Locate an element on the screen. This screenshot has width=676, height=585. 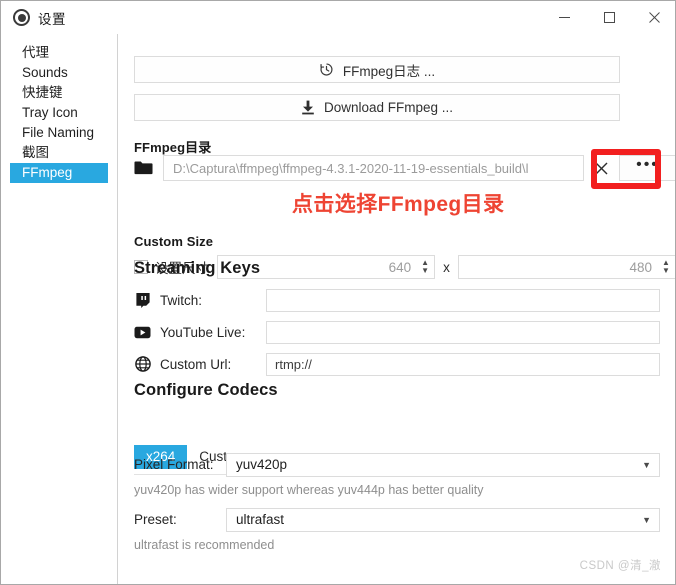
window-title: 设置 is located at coordinates (52, 19).